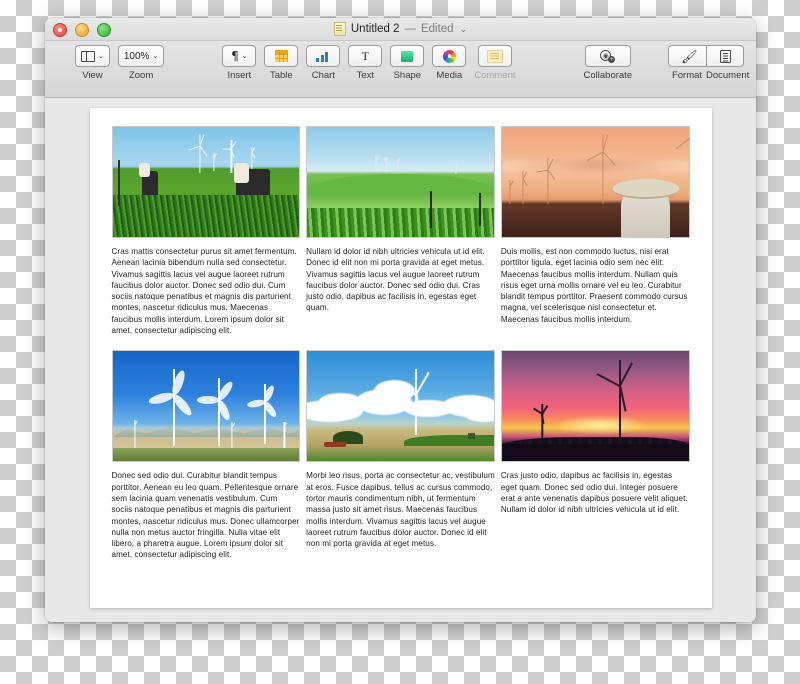 This screenshot has width=800, height=684. I want to click on zoom-label: Zoom, so click(141, 75).